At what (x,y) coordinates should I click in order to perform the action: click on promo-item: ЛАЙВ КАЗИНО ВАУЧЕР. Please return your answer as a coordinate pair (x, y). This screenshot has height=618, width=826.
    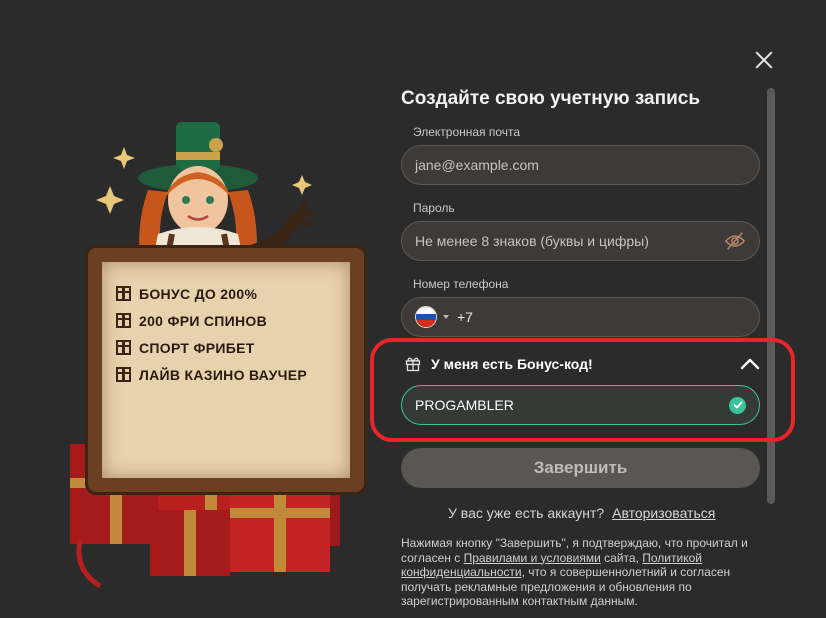
    Looking at the image, I should click on (211, 374).